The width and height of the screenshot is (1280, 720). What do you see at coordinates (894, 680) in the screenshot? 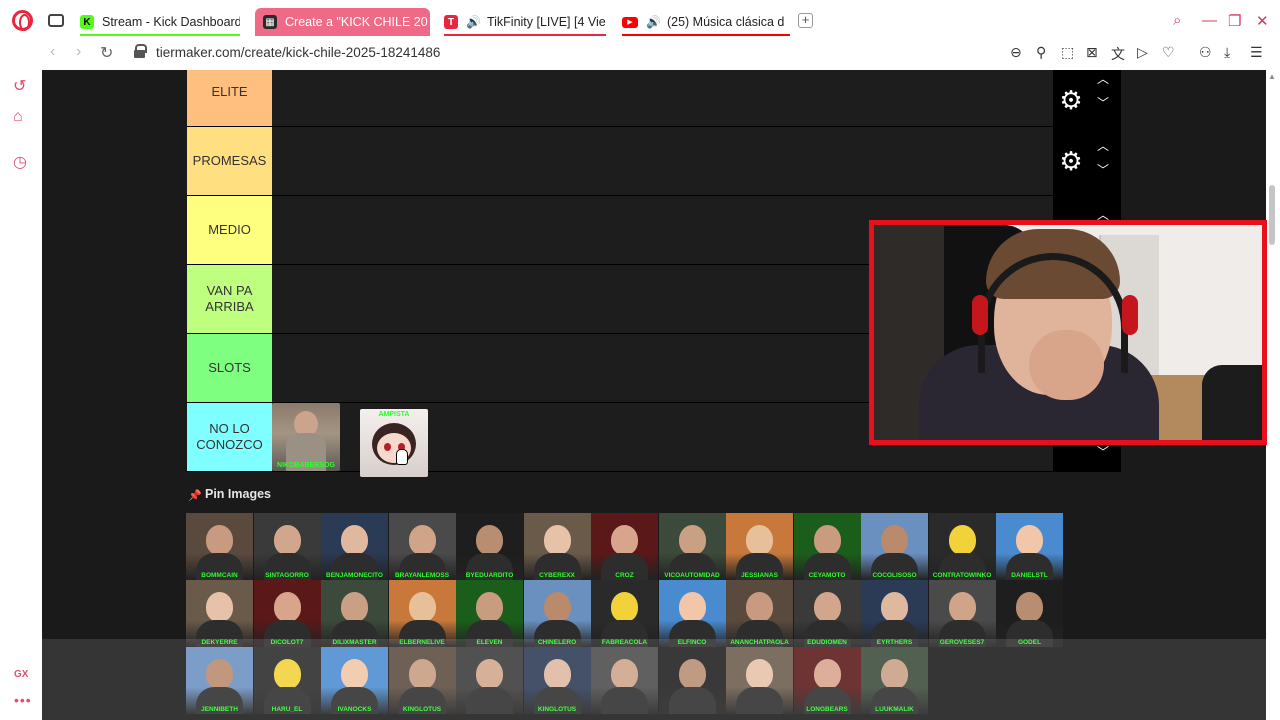
I see `pool-image: LUUKMALIK` at bounding box center [894, 680].